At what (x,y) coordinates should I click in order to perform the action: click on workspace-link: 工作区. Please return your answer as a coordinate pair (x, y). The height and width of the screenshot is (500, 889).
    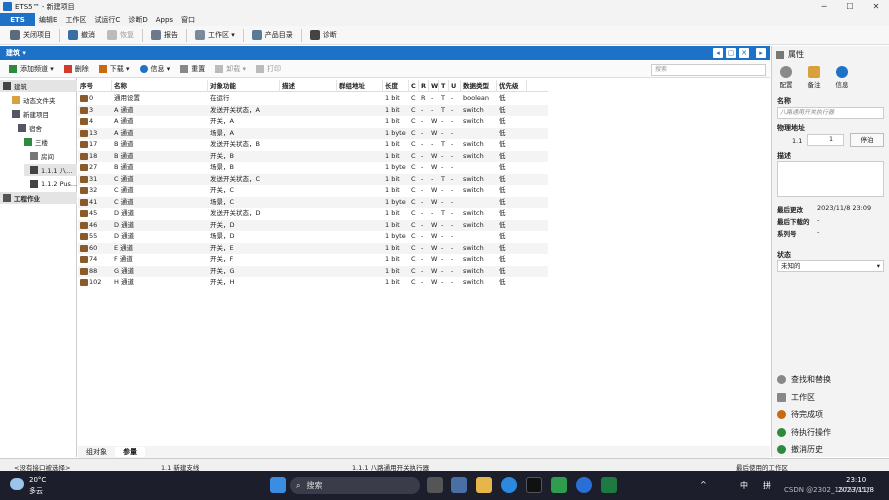
    Looking at the image, I should click on (796, 397).